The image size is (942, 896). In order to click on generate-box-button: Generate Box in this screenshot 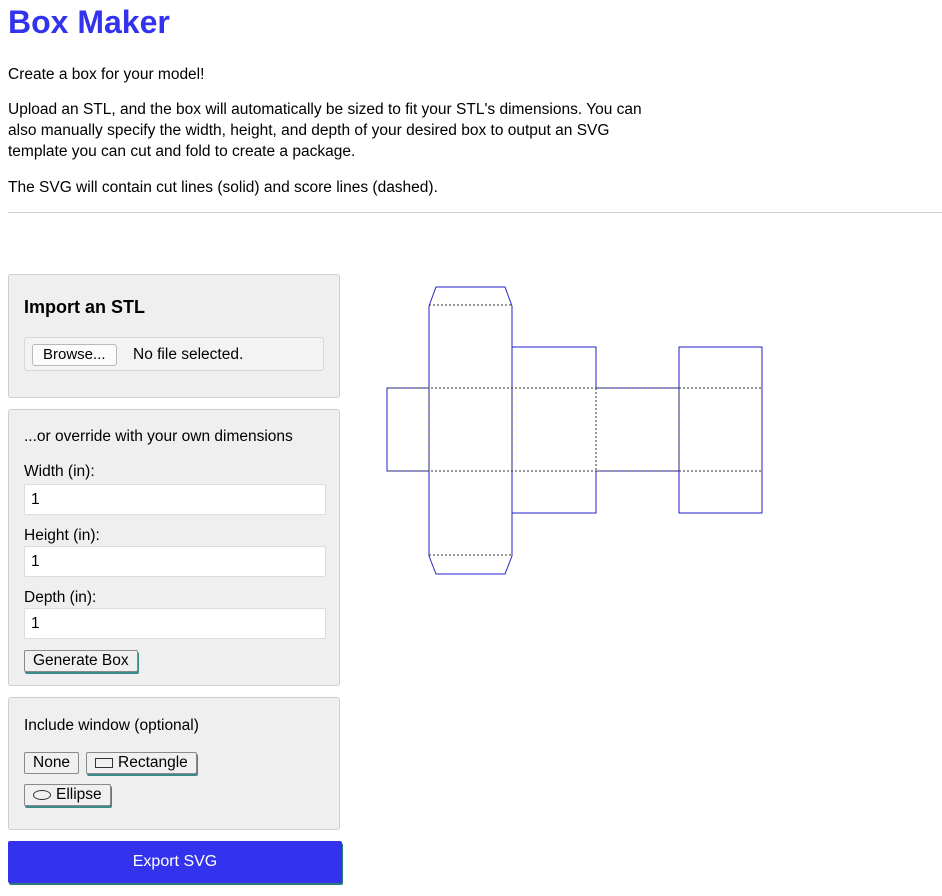, I will do `click(81, 661)`.